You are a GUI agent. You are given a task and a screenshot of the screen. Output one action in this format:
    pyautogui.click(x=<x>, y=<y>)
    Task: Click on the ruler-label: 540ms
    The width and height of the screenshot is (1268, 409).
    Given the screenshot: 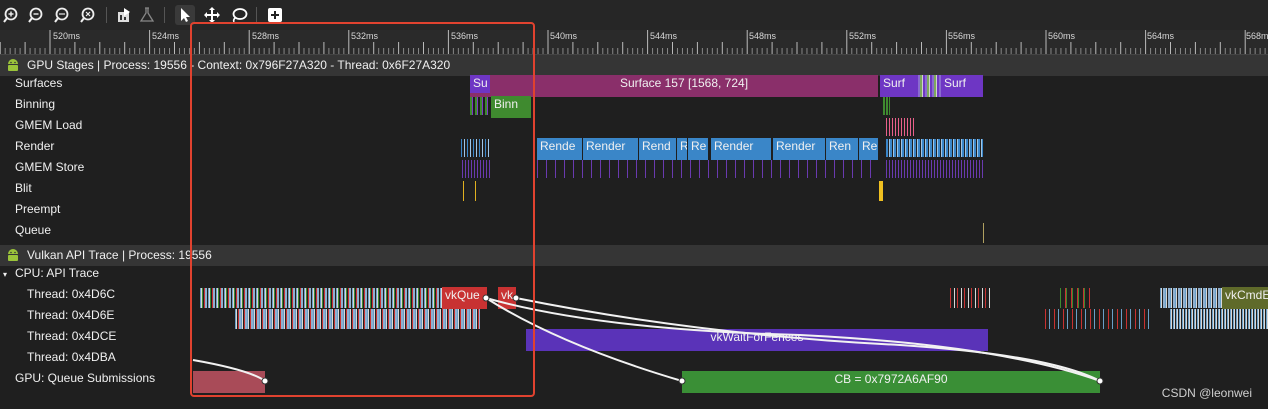 What is the action you would take?
    pyautogui.click(x=564, y=36)
    